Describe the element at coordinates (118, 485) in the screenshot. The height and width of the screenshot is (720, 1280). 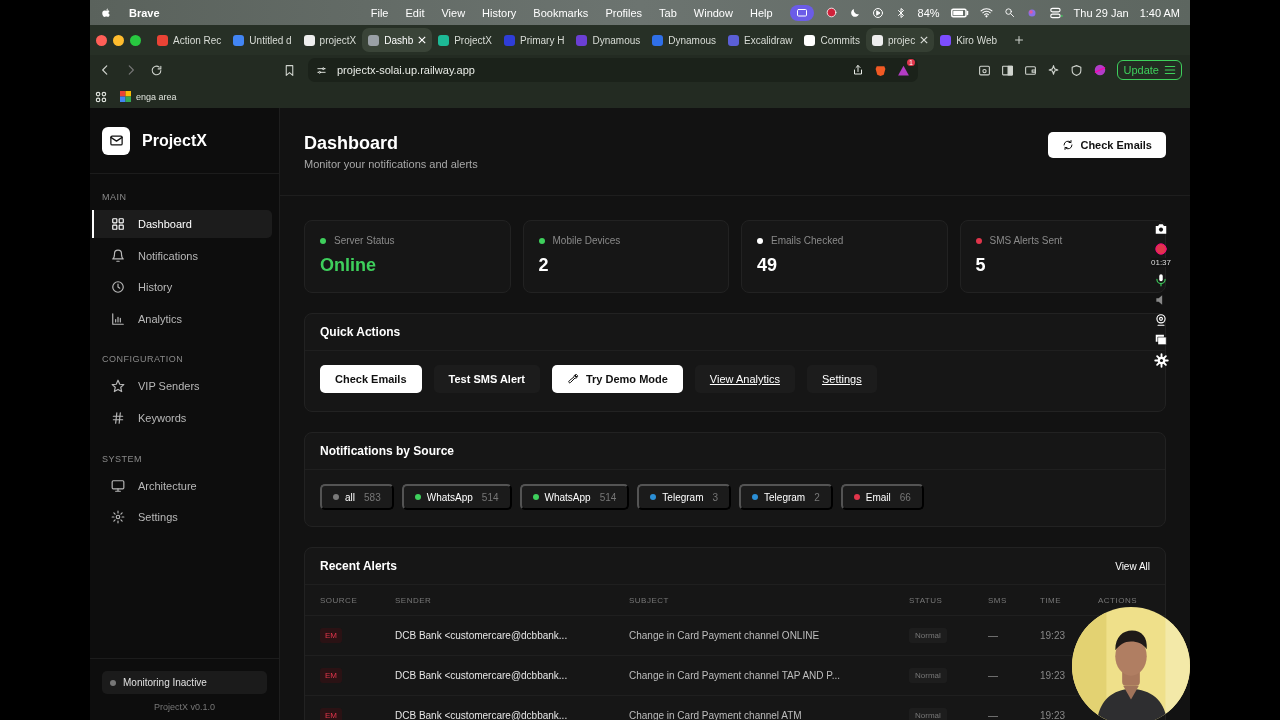
I see `monitor-icon` at that location.